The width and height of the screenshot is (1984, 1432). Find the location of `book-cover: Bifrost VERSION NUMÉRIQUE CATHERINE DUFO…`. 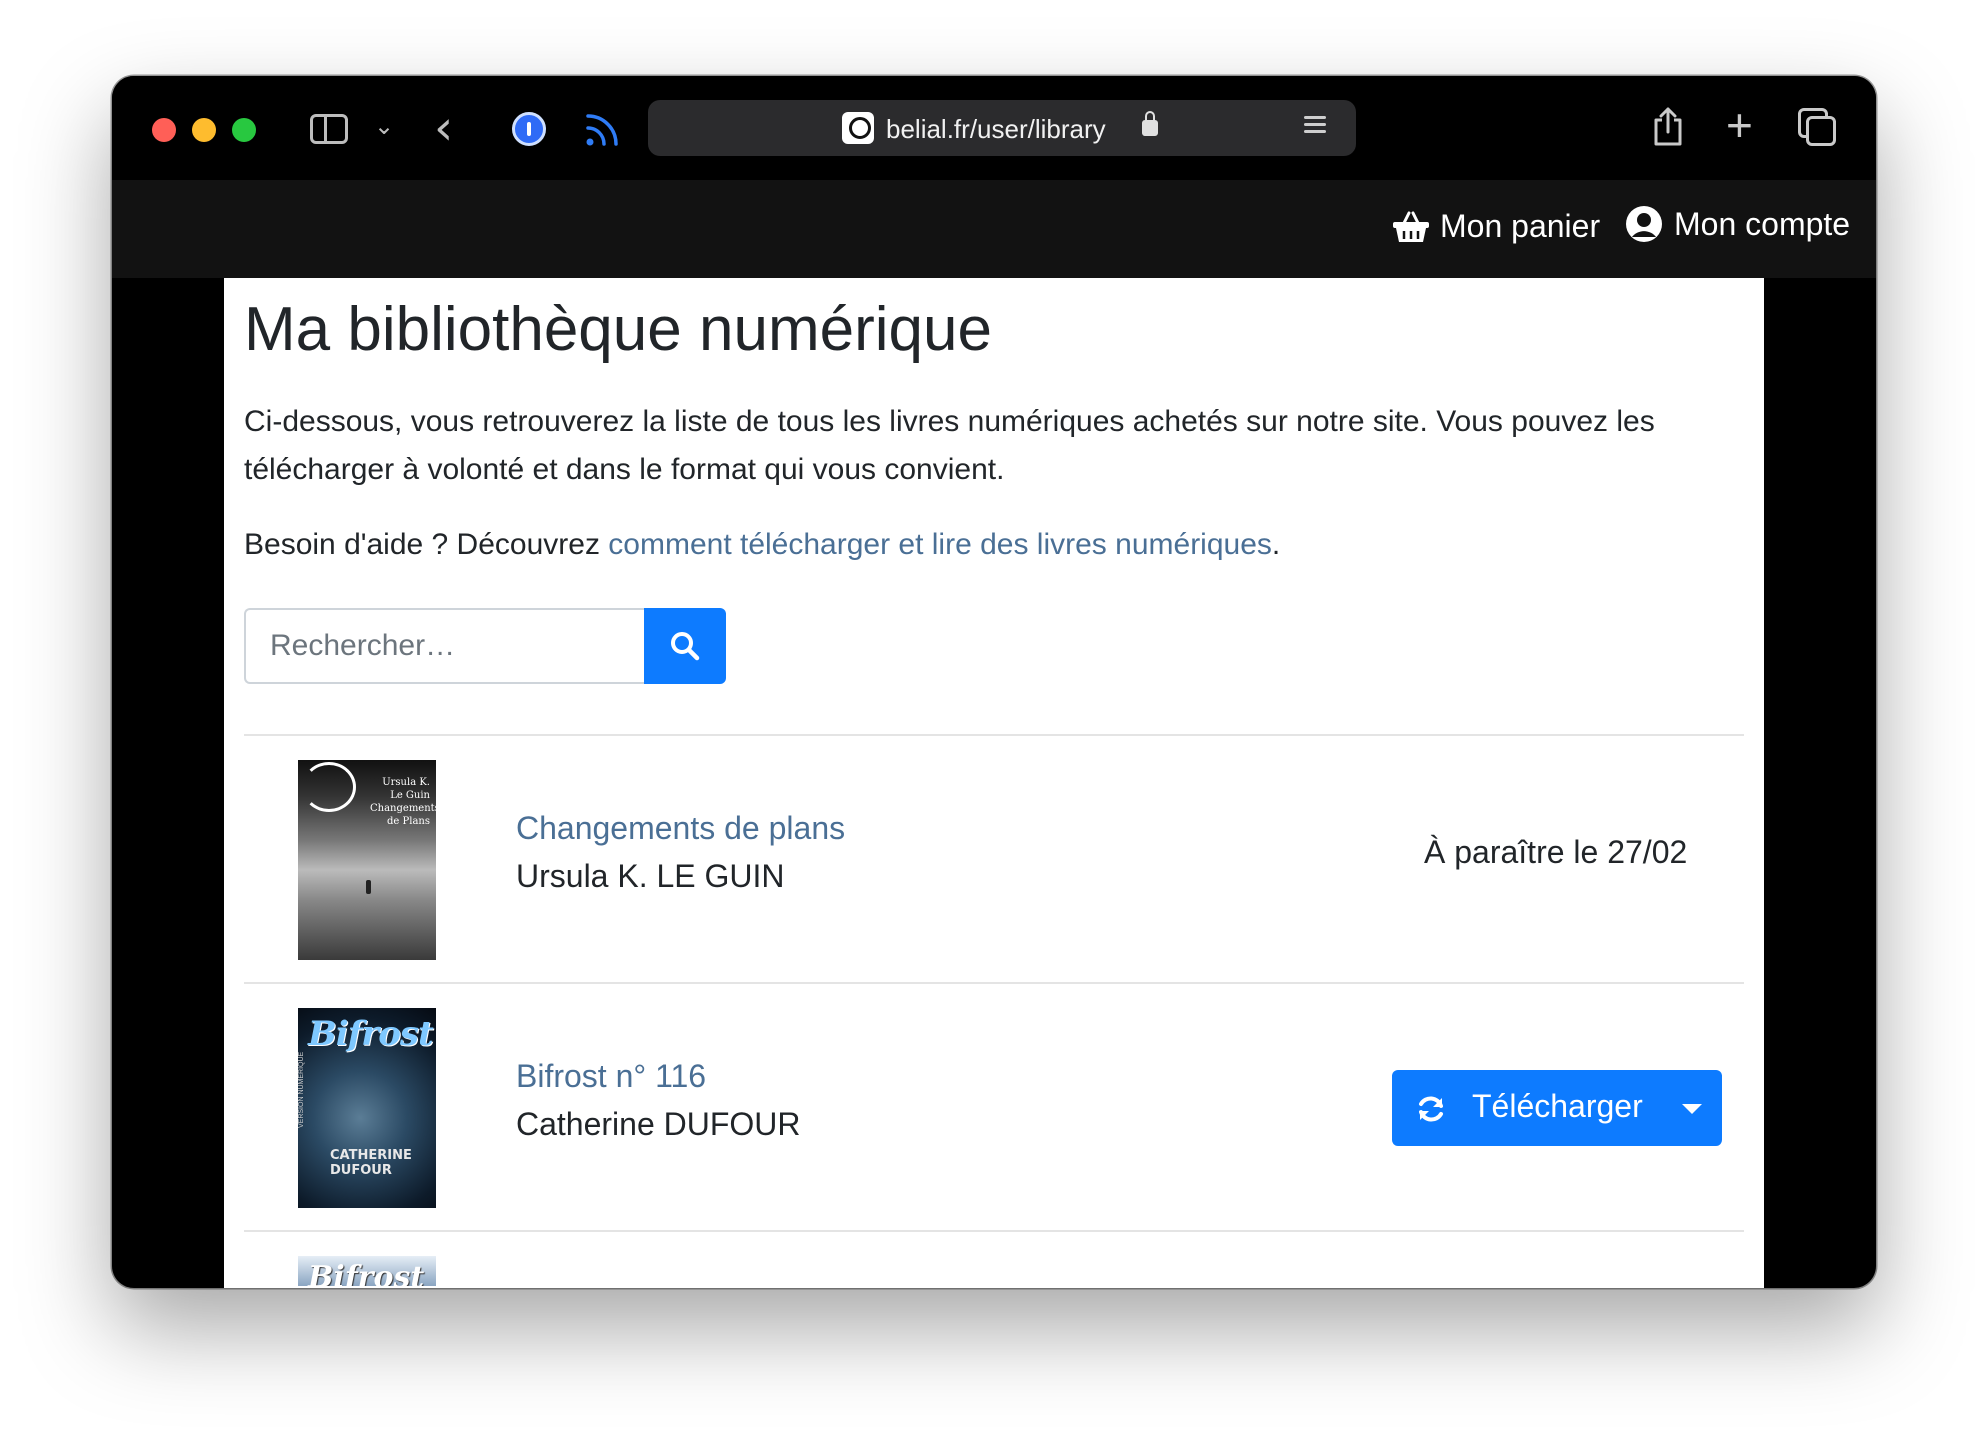

book-cover: Bifrost VERSION NUMÉRIQUE CATHERINE DUFO… is located at coordinates (367, 1108).